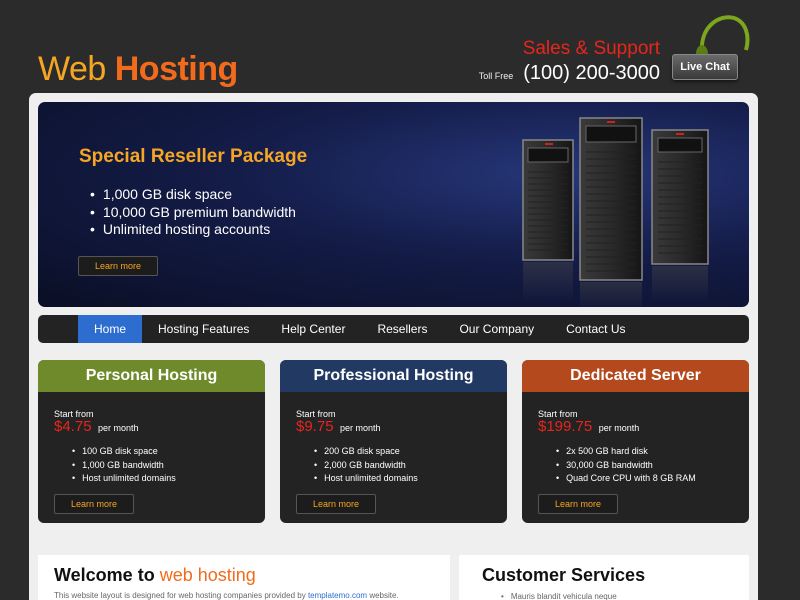 The height and width of the screenshot is (600, 800). Describe the element at coordinates (705, 67) in the screenshot. I see `live-chat-button: Live Chat` at that location.